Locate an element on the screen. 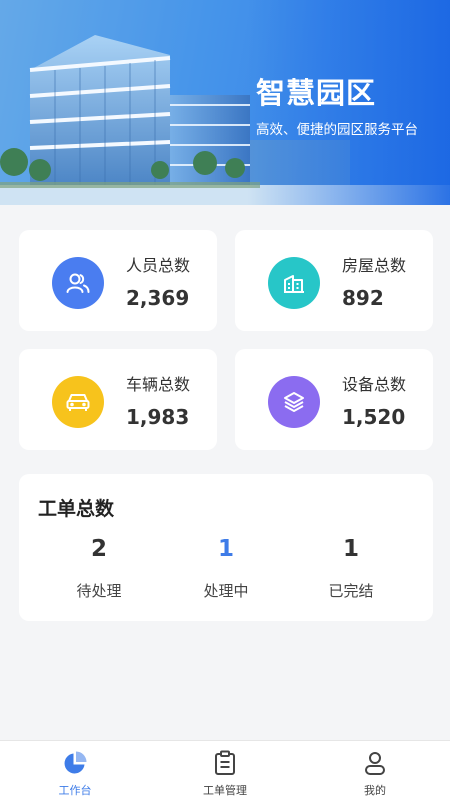 Image resolution: width=450 pixels, height=800 pixels. tab-label: 工单管理 is located at coordinates (225, 790).